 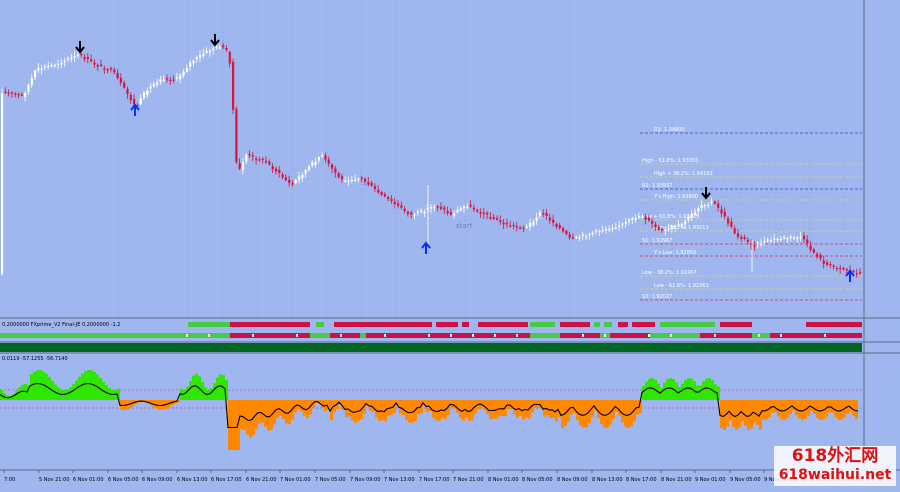 What do you see at coordinates (450, 330) in the screenshot?
I see `indicator-panel` at bounding box center [450, 330].